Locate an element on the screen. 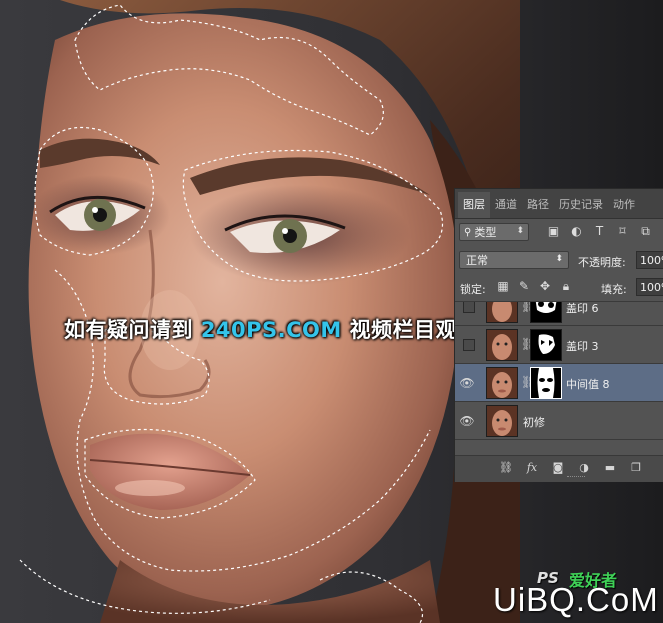 This screenshot has width=663, height=623. site-logo: PS 爱好者 UiBQ.CoM is located at coordinates (574, 593).